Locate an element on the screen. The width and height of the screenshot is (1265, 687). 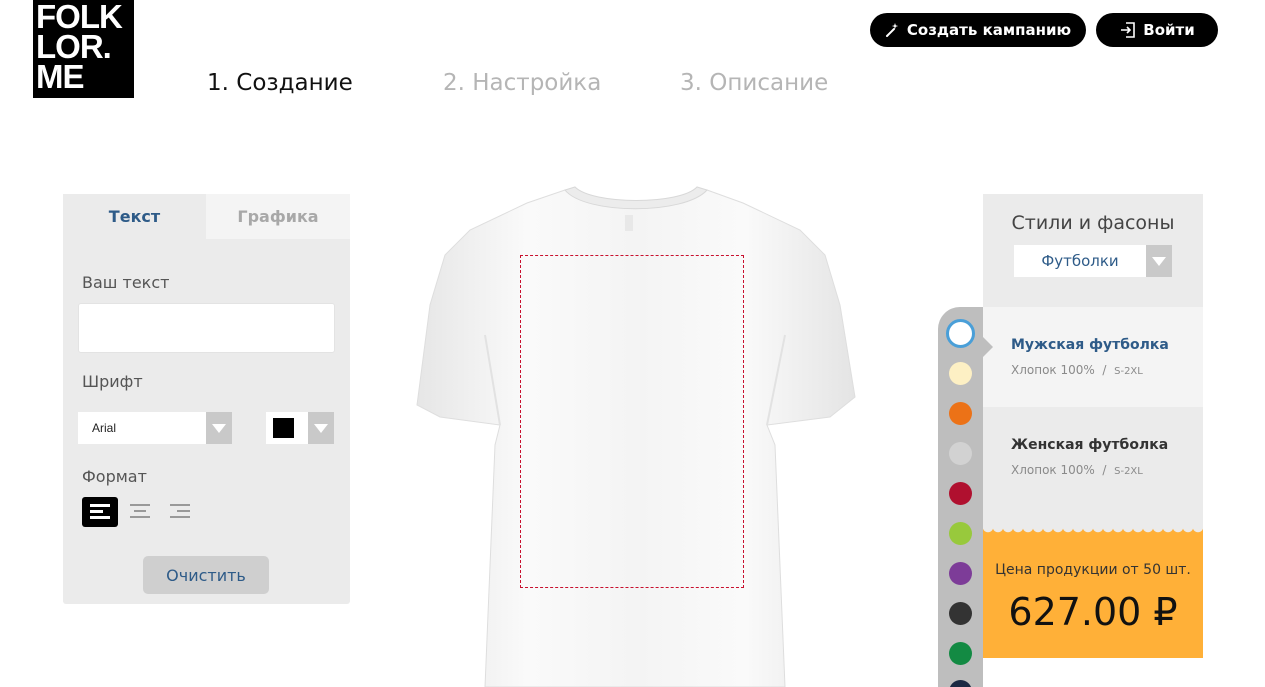
product-womens-tshirt: Женская футболка Хлопок 100% / S-2XL is located at coordinates (1093, 471).